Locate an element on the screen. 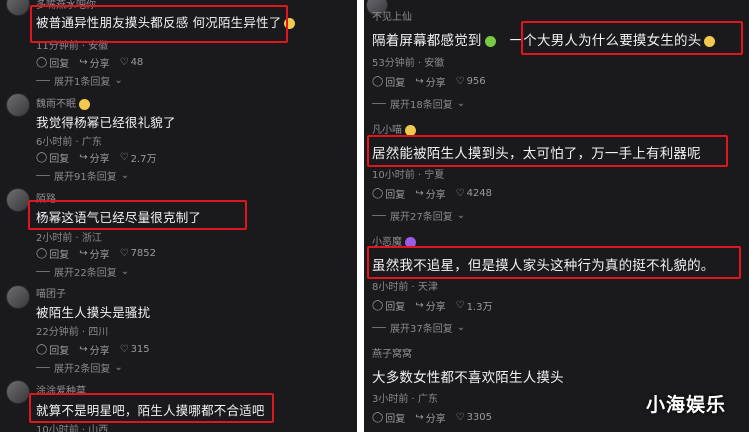  comment-text: 我觉得杨幂已经很礼貌了 is located at coordinates (106, 122).